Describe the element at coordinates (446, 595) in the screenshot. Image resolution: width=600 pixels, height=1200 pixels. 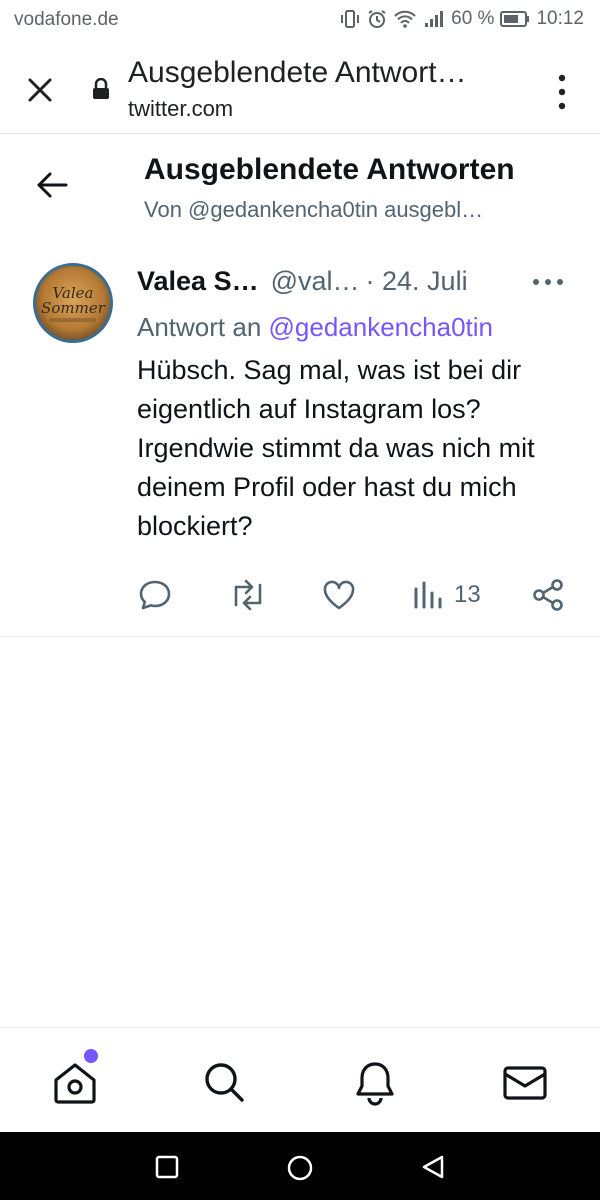
I see `views-button: 13` at that location.